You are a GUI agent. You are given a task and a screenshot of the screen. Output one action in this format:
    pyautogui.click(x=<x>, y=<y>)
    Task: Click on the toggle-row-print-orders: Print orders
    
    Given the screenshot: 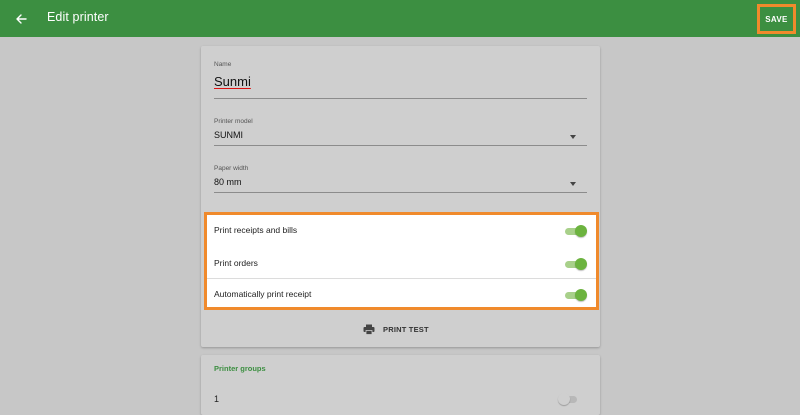 What is the action you would take?
    pyautogui.click(x=401, y=264)
    